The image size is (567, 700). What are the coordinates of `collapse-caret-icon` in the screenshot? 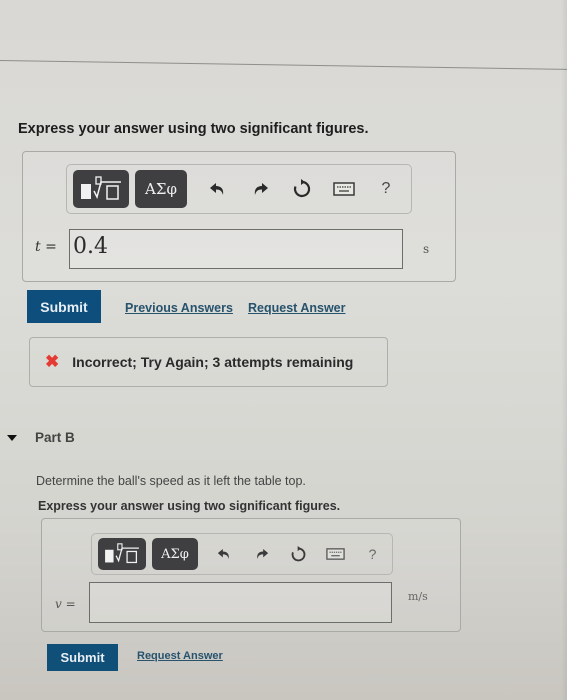 It's located at (12, 437).